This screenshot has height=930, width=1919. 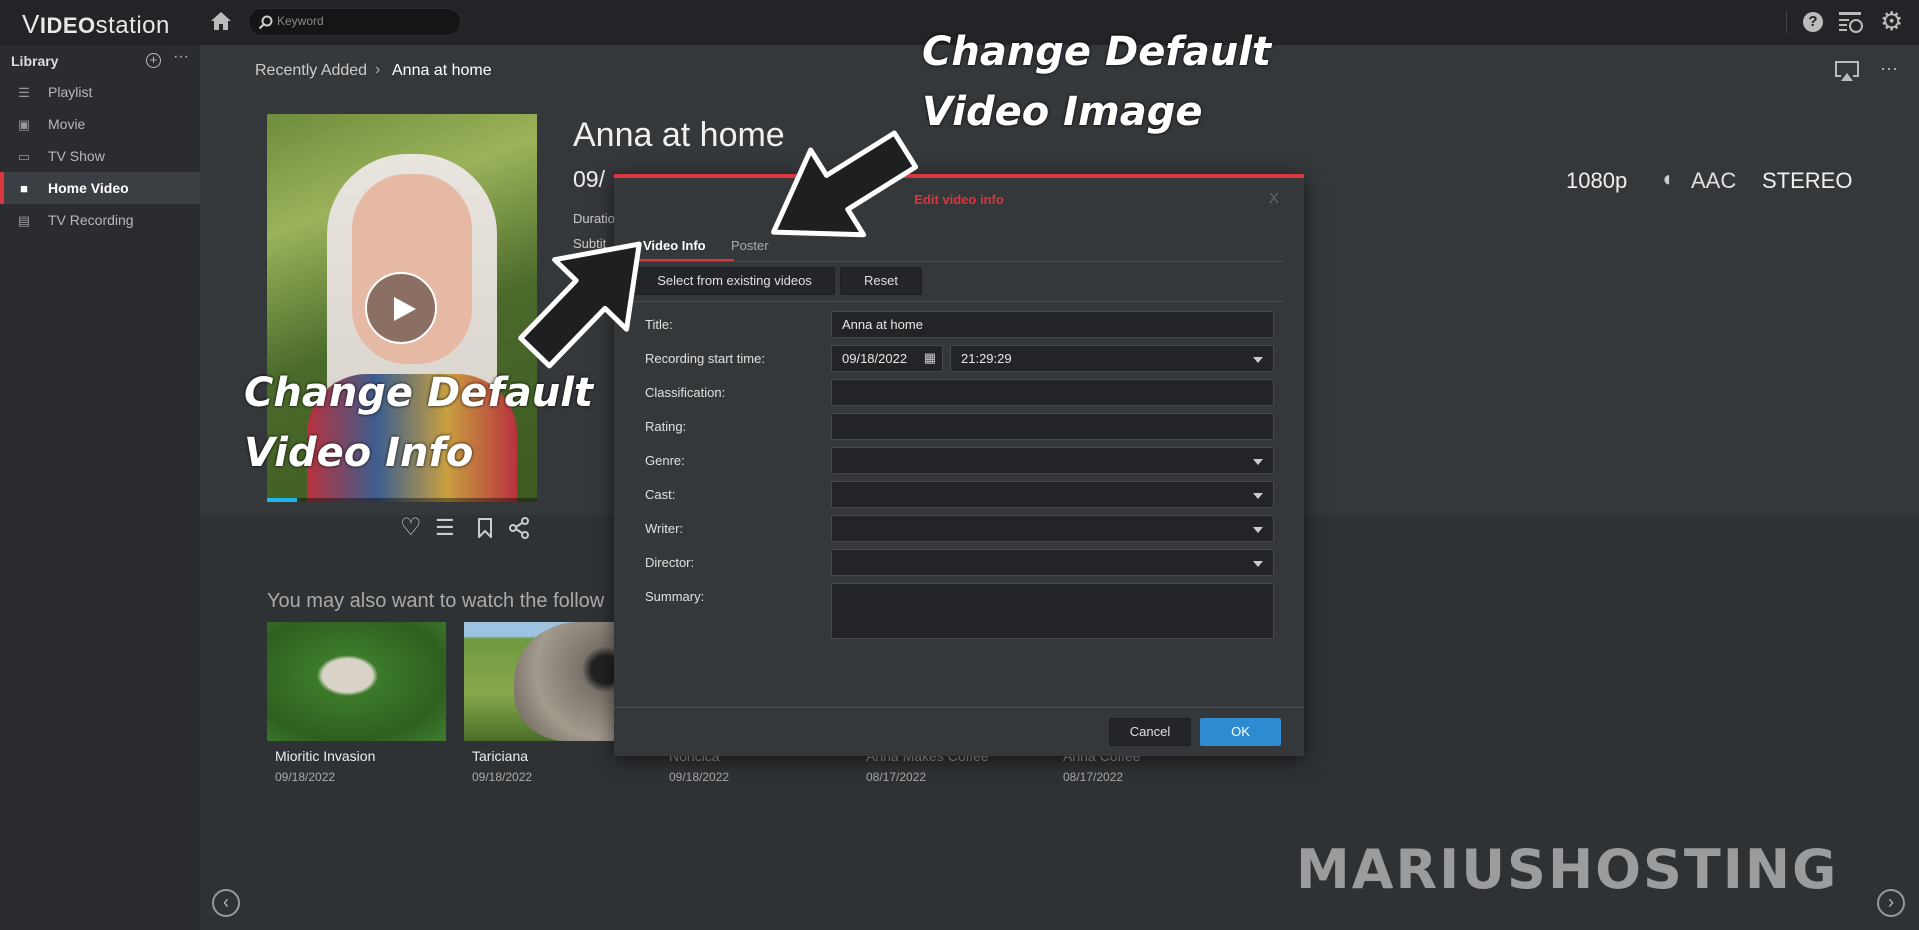 What do you see at coordinates (1097, 82) in the screenshot?
I see `annotation-video-image: Change Default Video Image` at bounding box center [1097, 82].